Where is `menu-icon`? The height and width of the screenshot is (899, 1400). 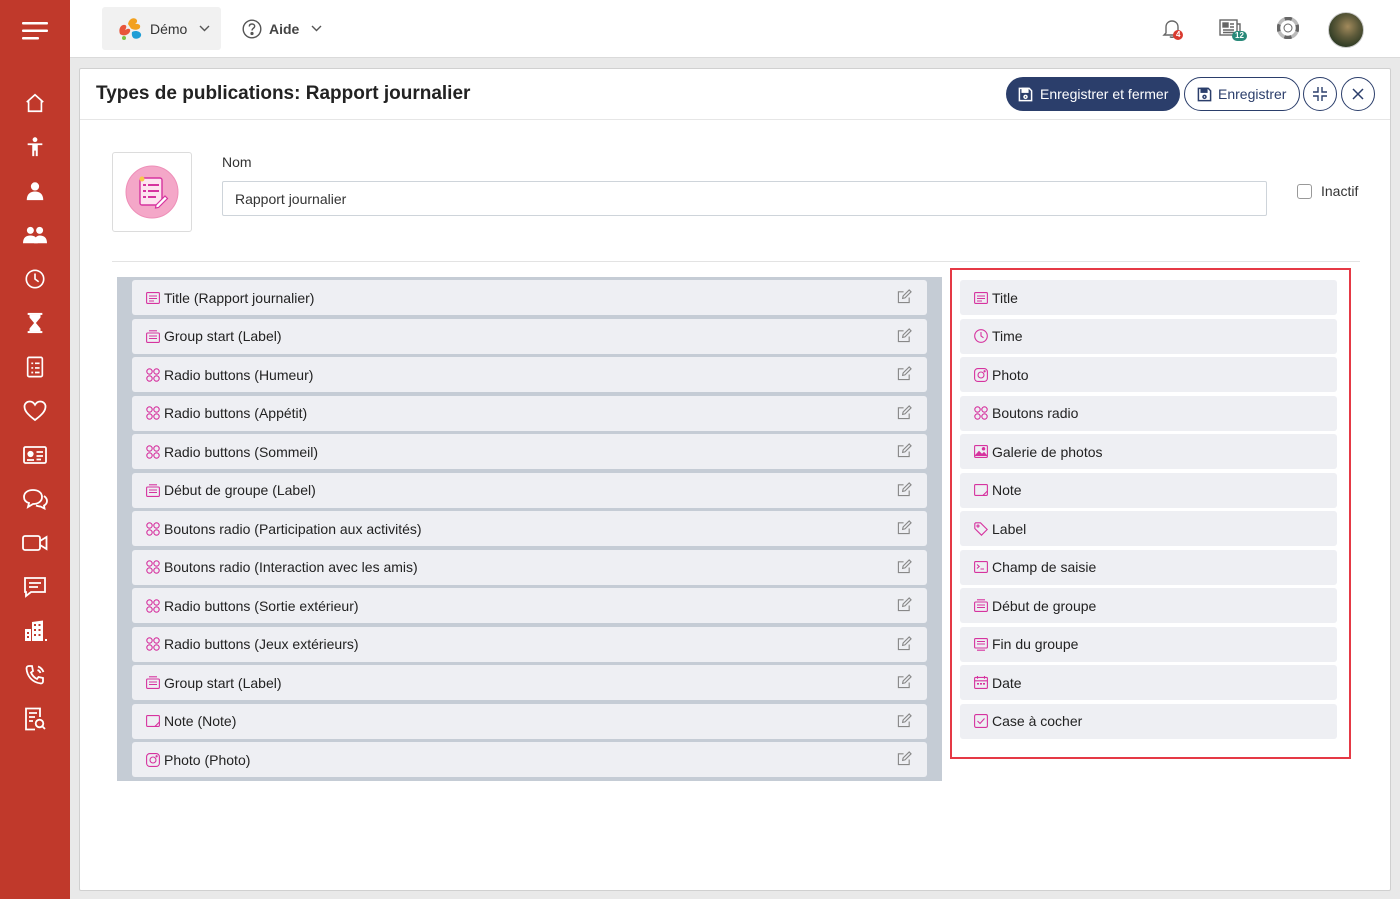 menu-icon is located at coordinates (35, 31).